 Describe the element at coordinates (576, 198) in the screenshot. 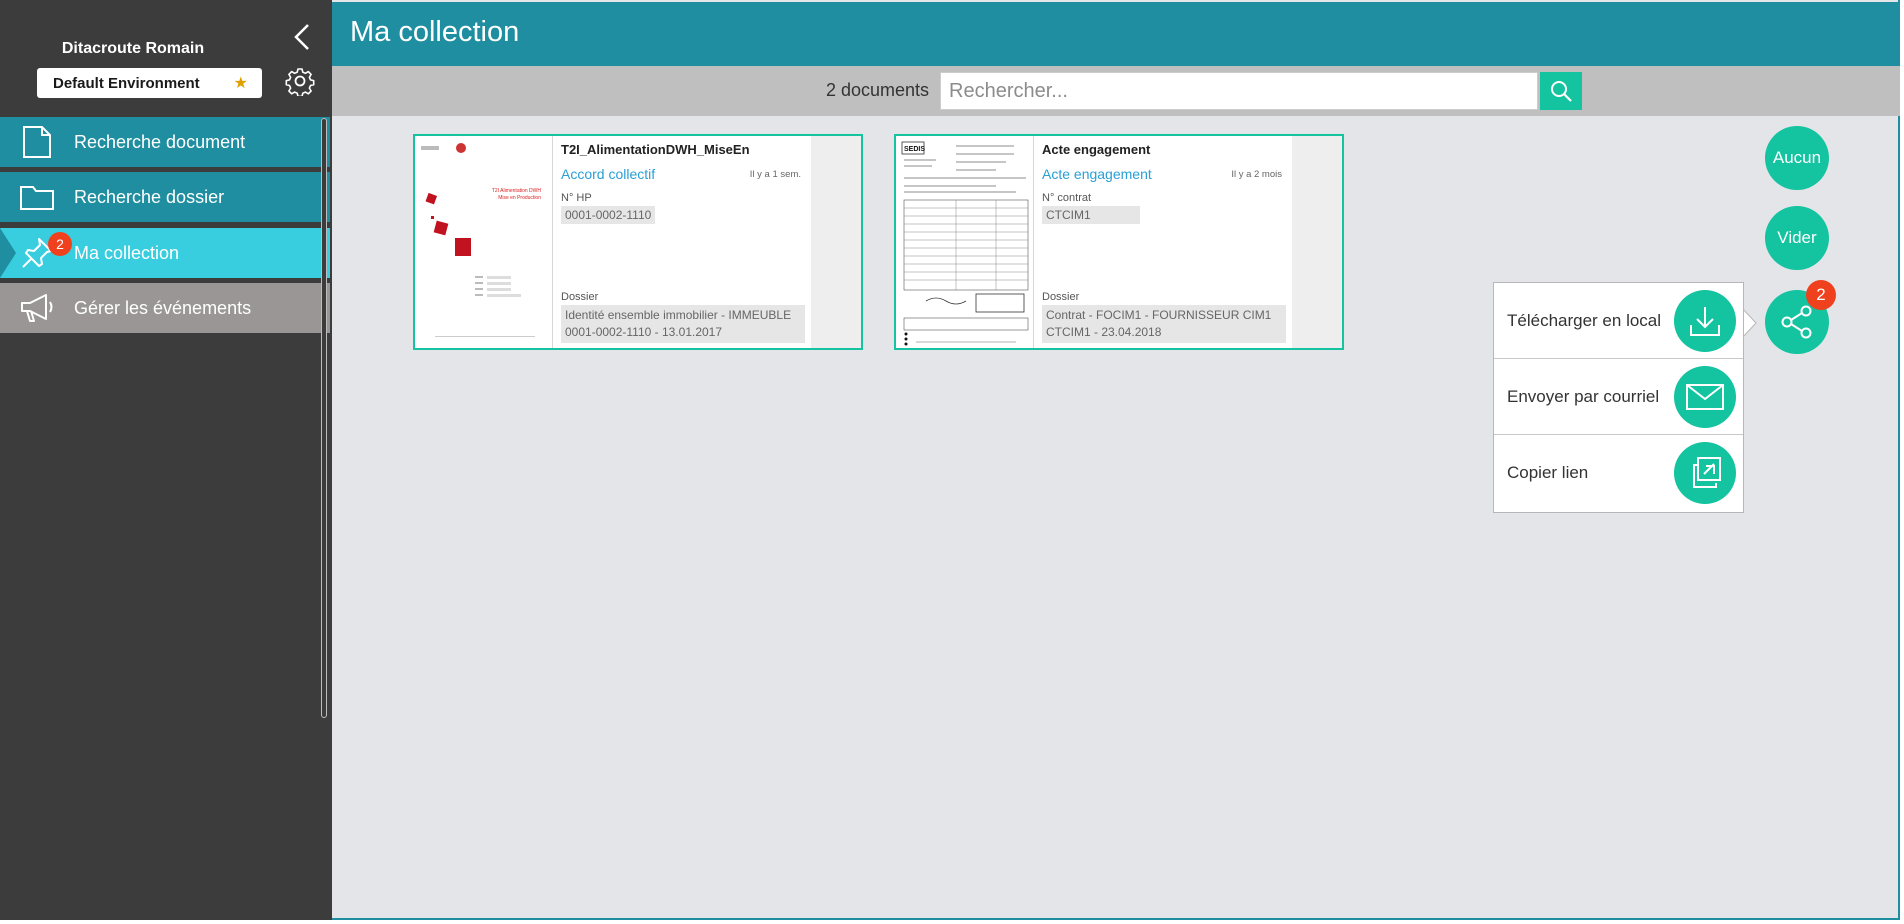

I see `card-field-label: N° HP` at that location.